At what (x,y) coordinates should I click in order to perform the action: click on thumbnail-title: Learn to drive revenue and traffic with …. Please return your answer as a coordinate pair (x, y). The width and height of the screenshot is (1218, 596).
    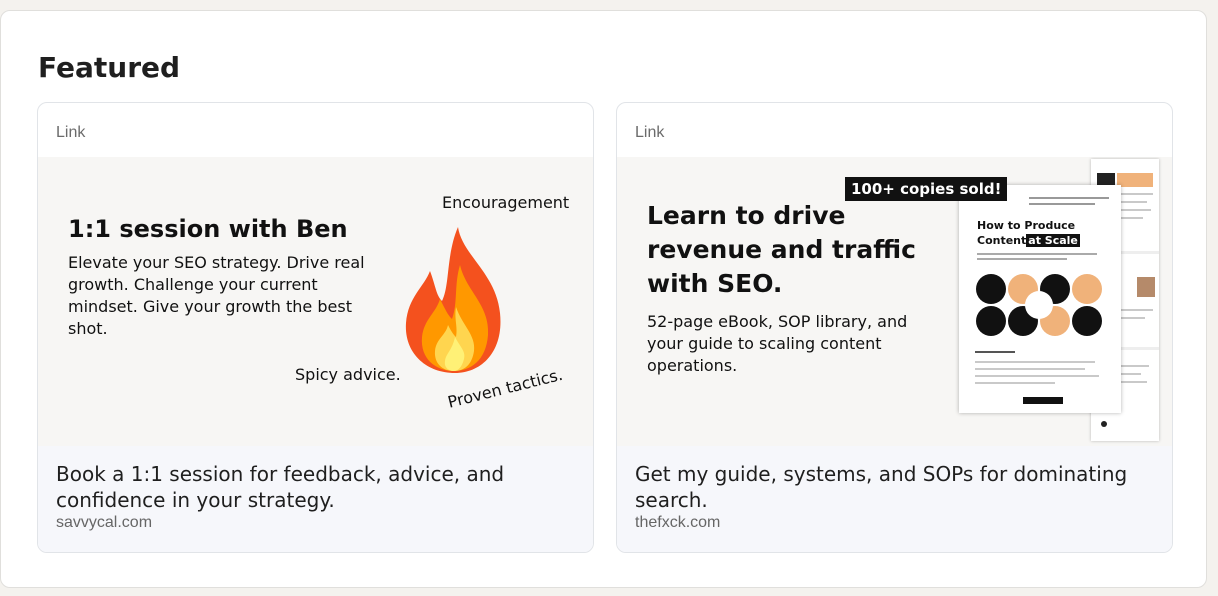
    Looking at the image, I should click on (781, 249).